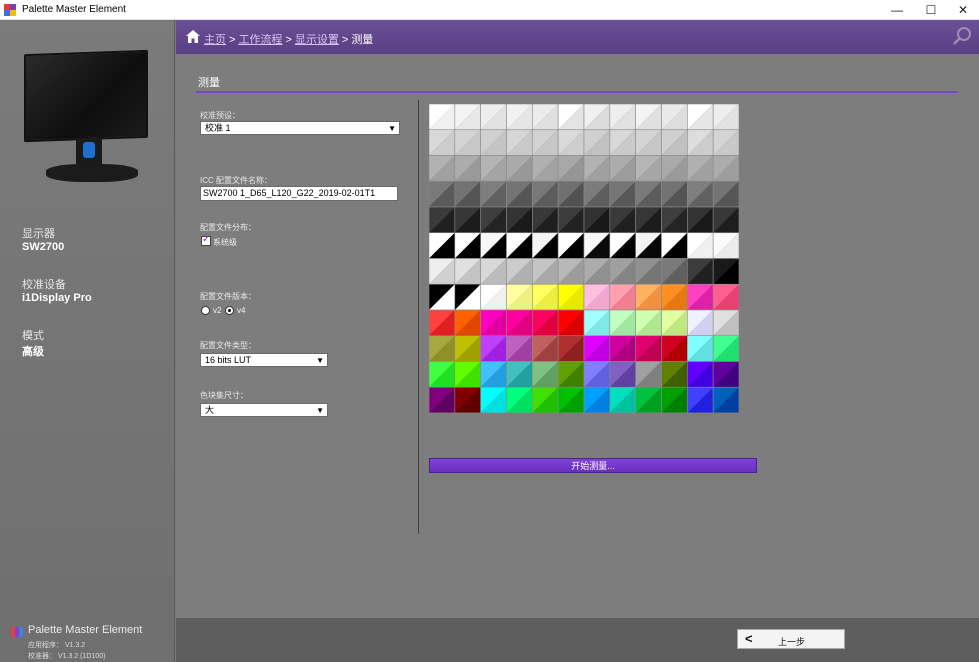 The height and width of the screenshot is (662, 979). Describe the element at coordinates (87, 120) in the screenshot. I see `monitor-image` at that location.